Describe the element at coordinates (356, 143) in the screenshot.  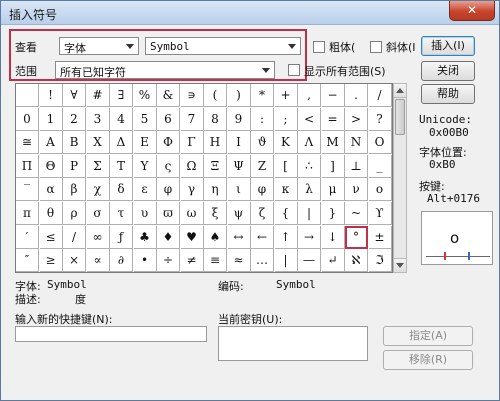
I see `symbol-cell: Ν` at that location.